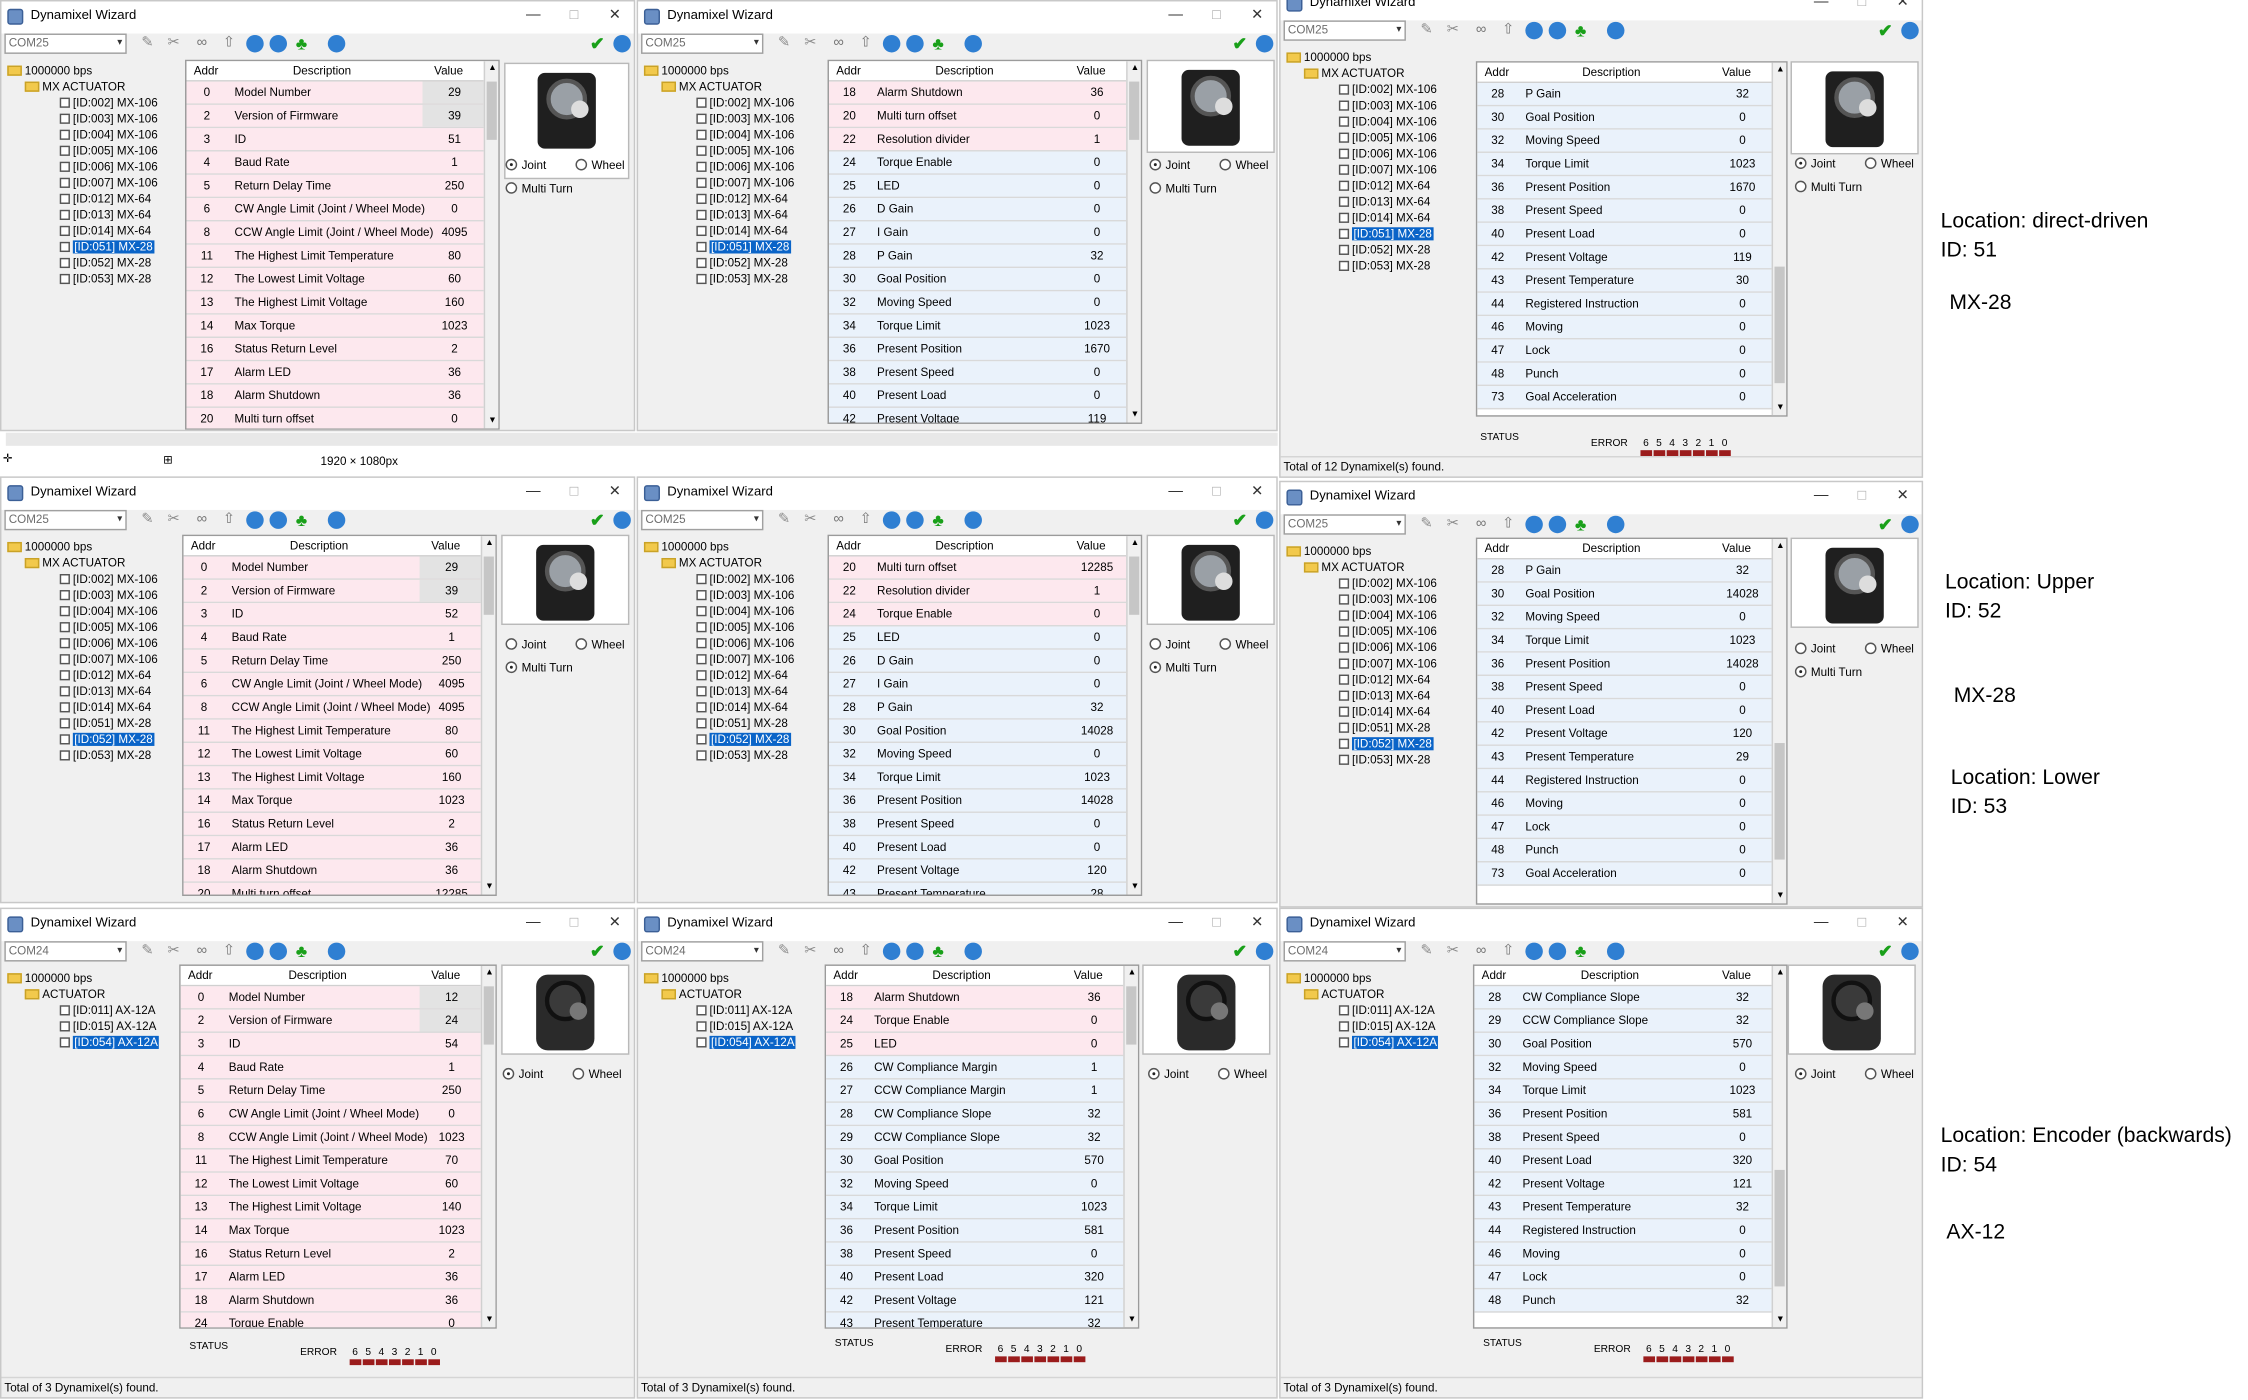 The width and height of the screenshot is (2248, 1400). I want to click on table-row: 30 Goal Position 14028, so click(1624, 594).